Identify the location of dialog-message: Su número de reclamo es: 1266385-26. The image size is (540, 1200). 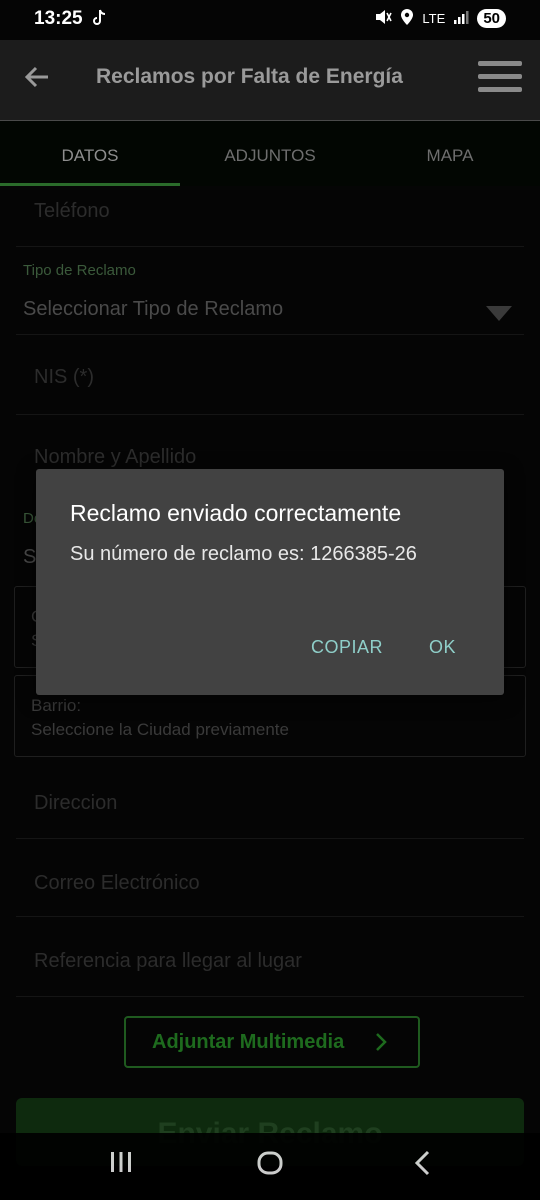
(243, 554).